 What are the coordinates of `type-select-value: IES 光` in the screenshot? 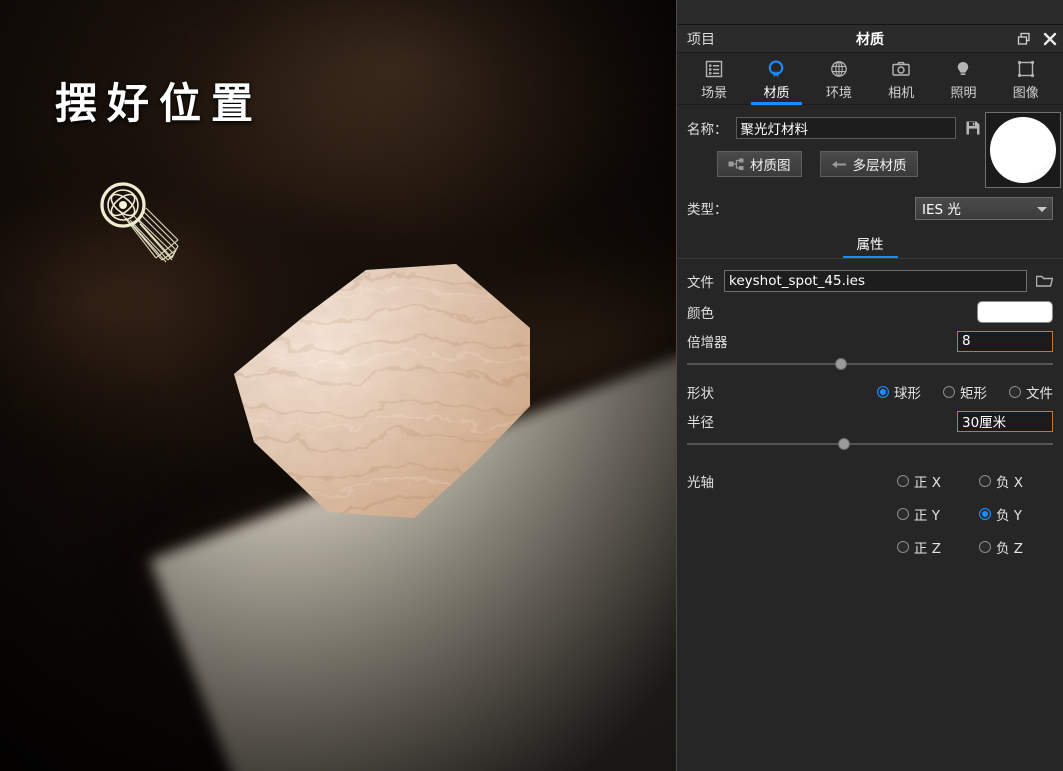 It's located at (941, 210).